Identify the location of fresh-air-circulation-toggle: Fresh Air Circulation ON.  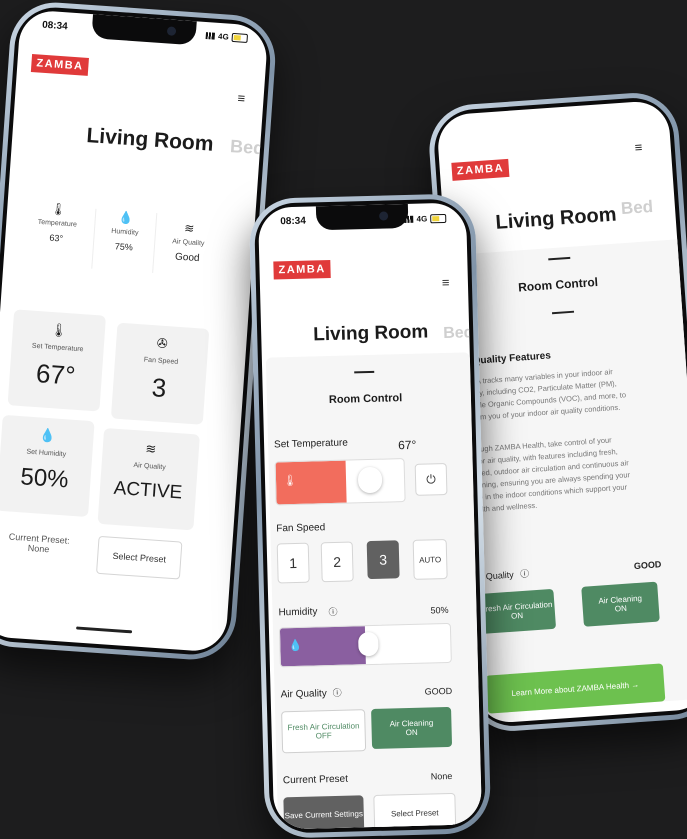
(517, 611).